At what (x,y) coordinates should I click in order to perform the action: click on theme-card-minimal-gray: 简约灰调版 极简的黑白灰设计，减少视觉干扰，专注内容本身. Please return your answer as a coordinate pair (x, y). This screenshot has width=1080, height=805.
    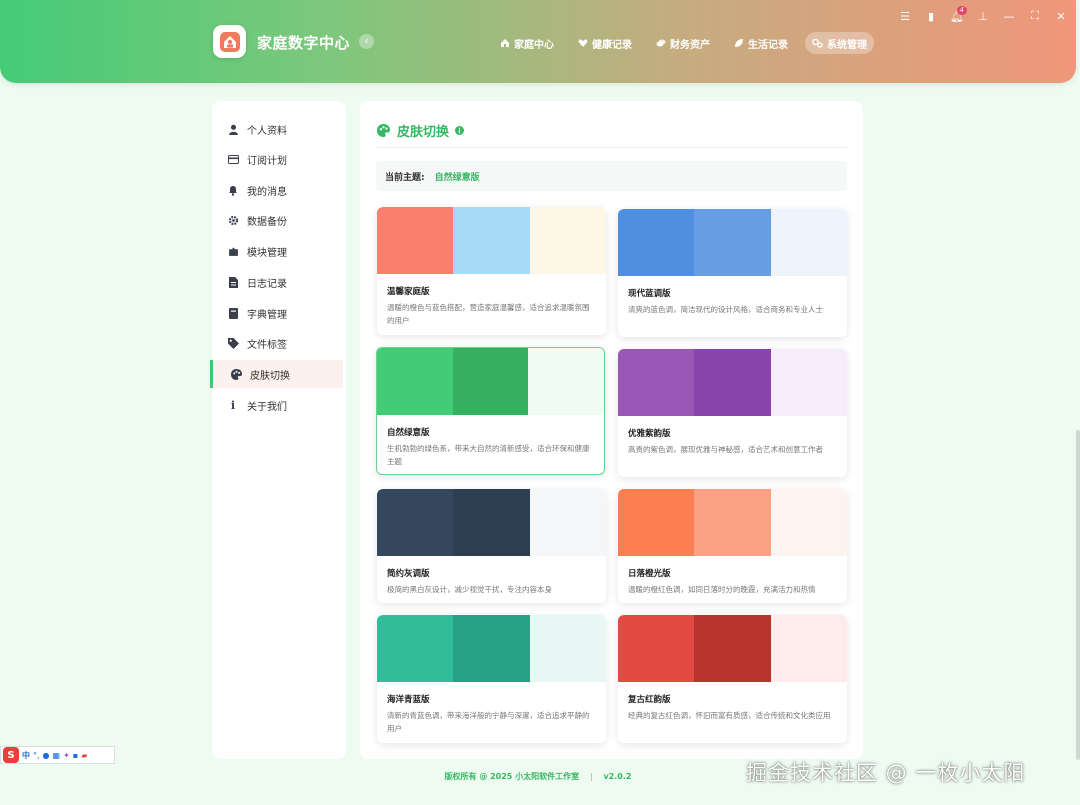
    Looking at the image, I should click on (491, 546).